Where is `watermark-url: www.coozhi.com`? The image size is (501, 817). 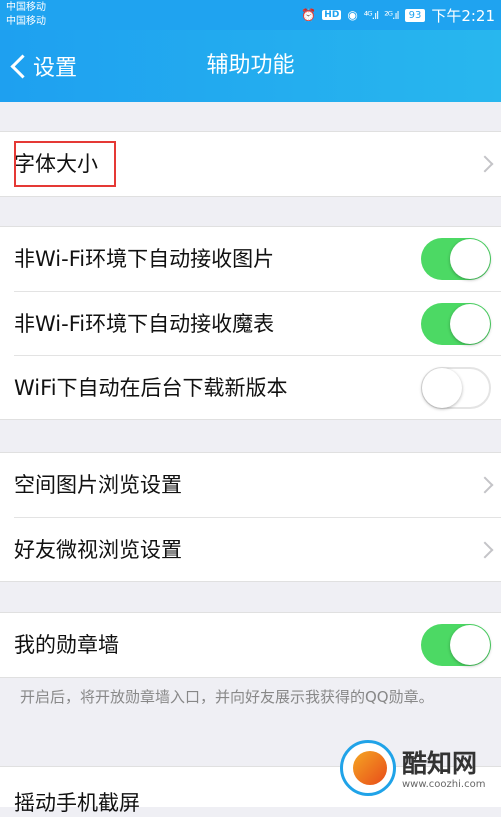 watermark-url: www.coozhi.com is located at coordinates (444, 784).